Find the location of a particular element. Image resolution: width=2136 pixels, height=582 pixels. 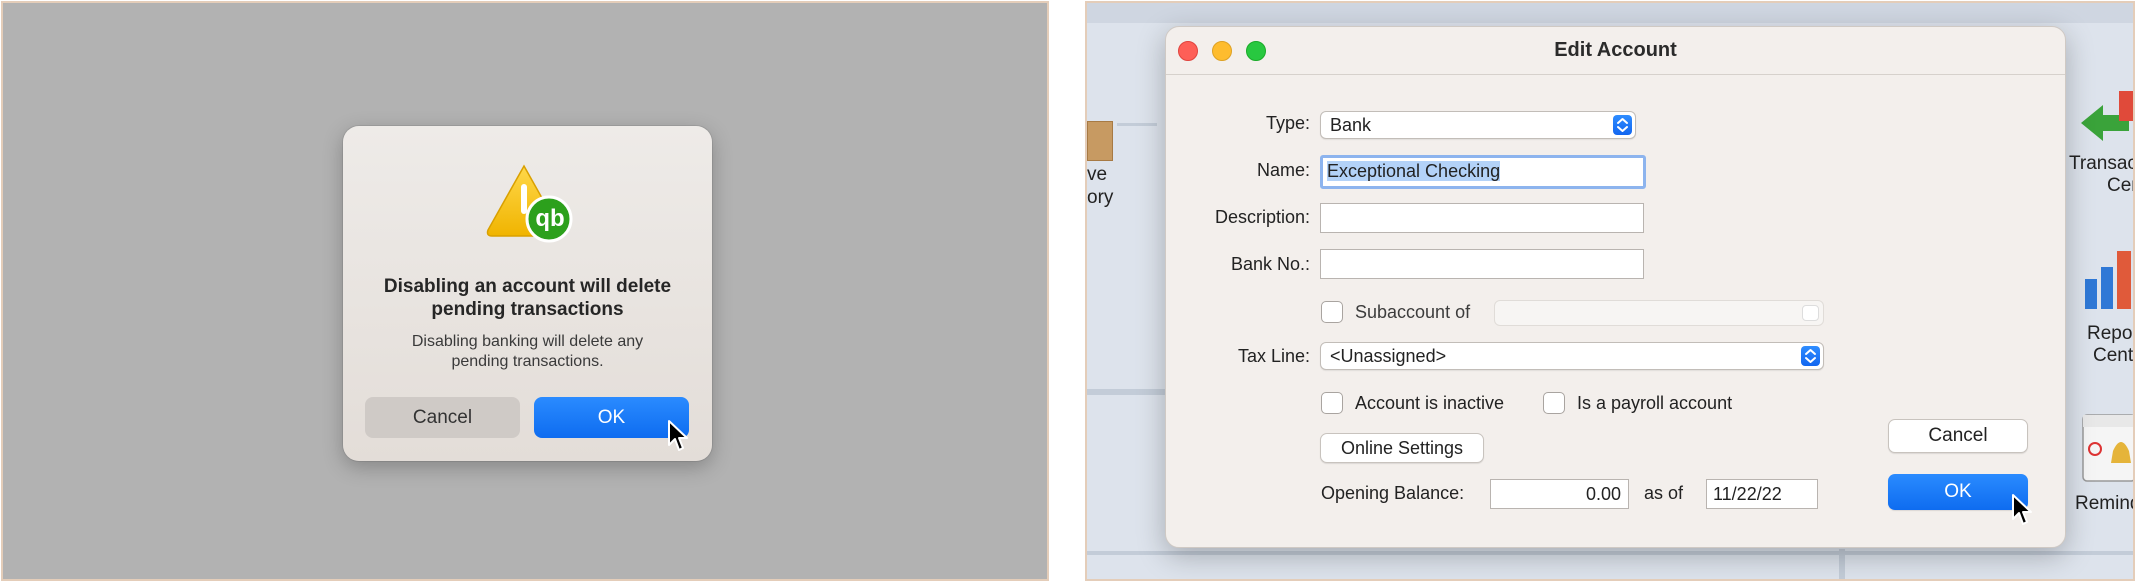

tax-line-select-value: <Unassigned> is located at coordinates (1388, 356).